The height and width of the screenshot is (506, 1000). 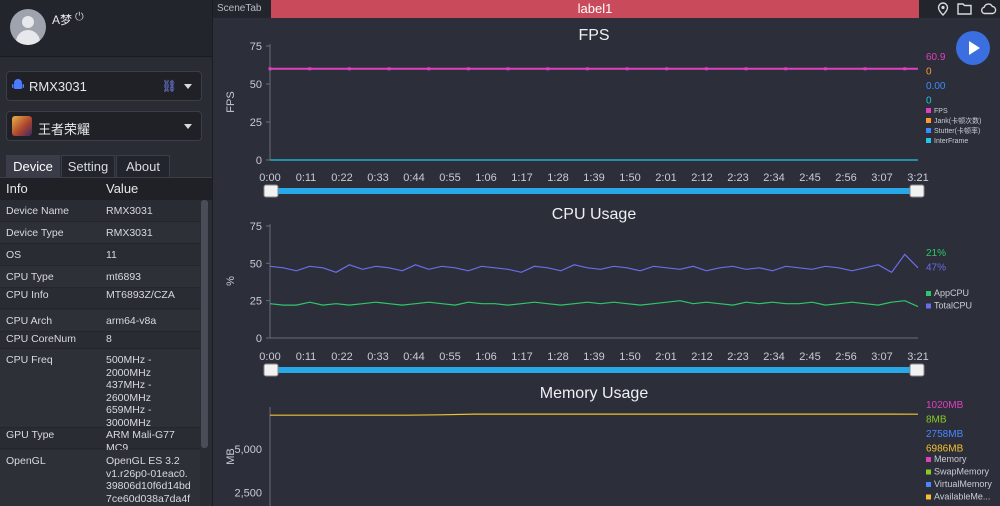 I want to click on tab-about: About, so click(x=143, y=166).